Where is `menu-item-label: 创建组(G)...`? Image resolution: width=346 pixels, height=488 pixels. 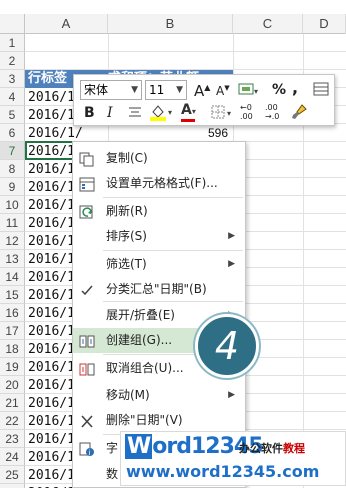
menu-item-label: 创建组(G)... is located at coordinates (139, 340).